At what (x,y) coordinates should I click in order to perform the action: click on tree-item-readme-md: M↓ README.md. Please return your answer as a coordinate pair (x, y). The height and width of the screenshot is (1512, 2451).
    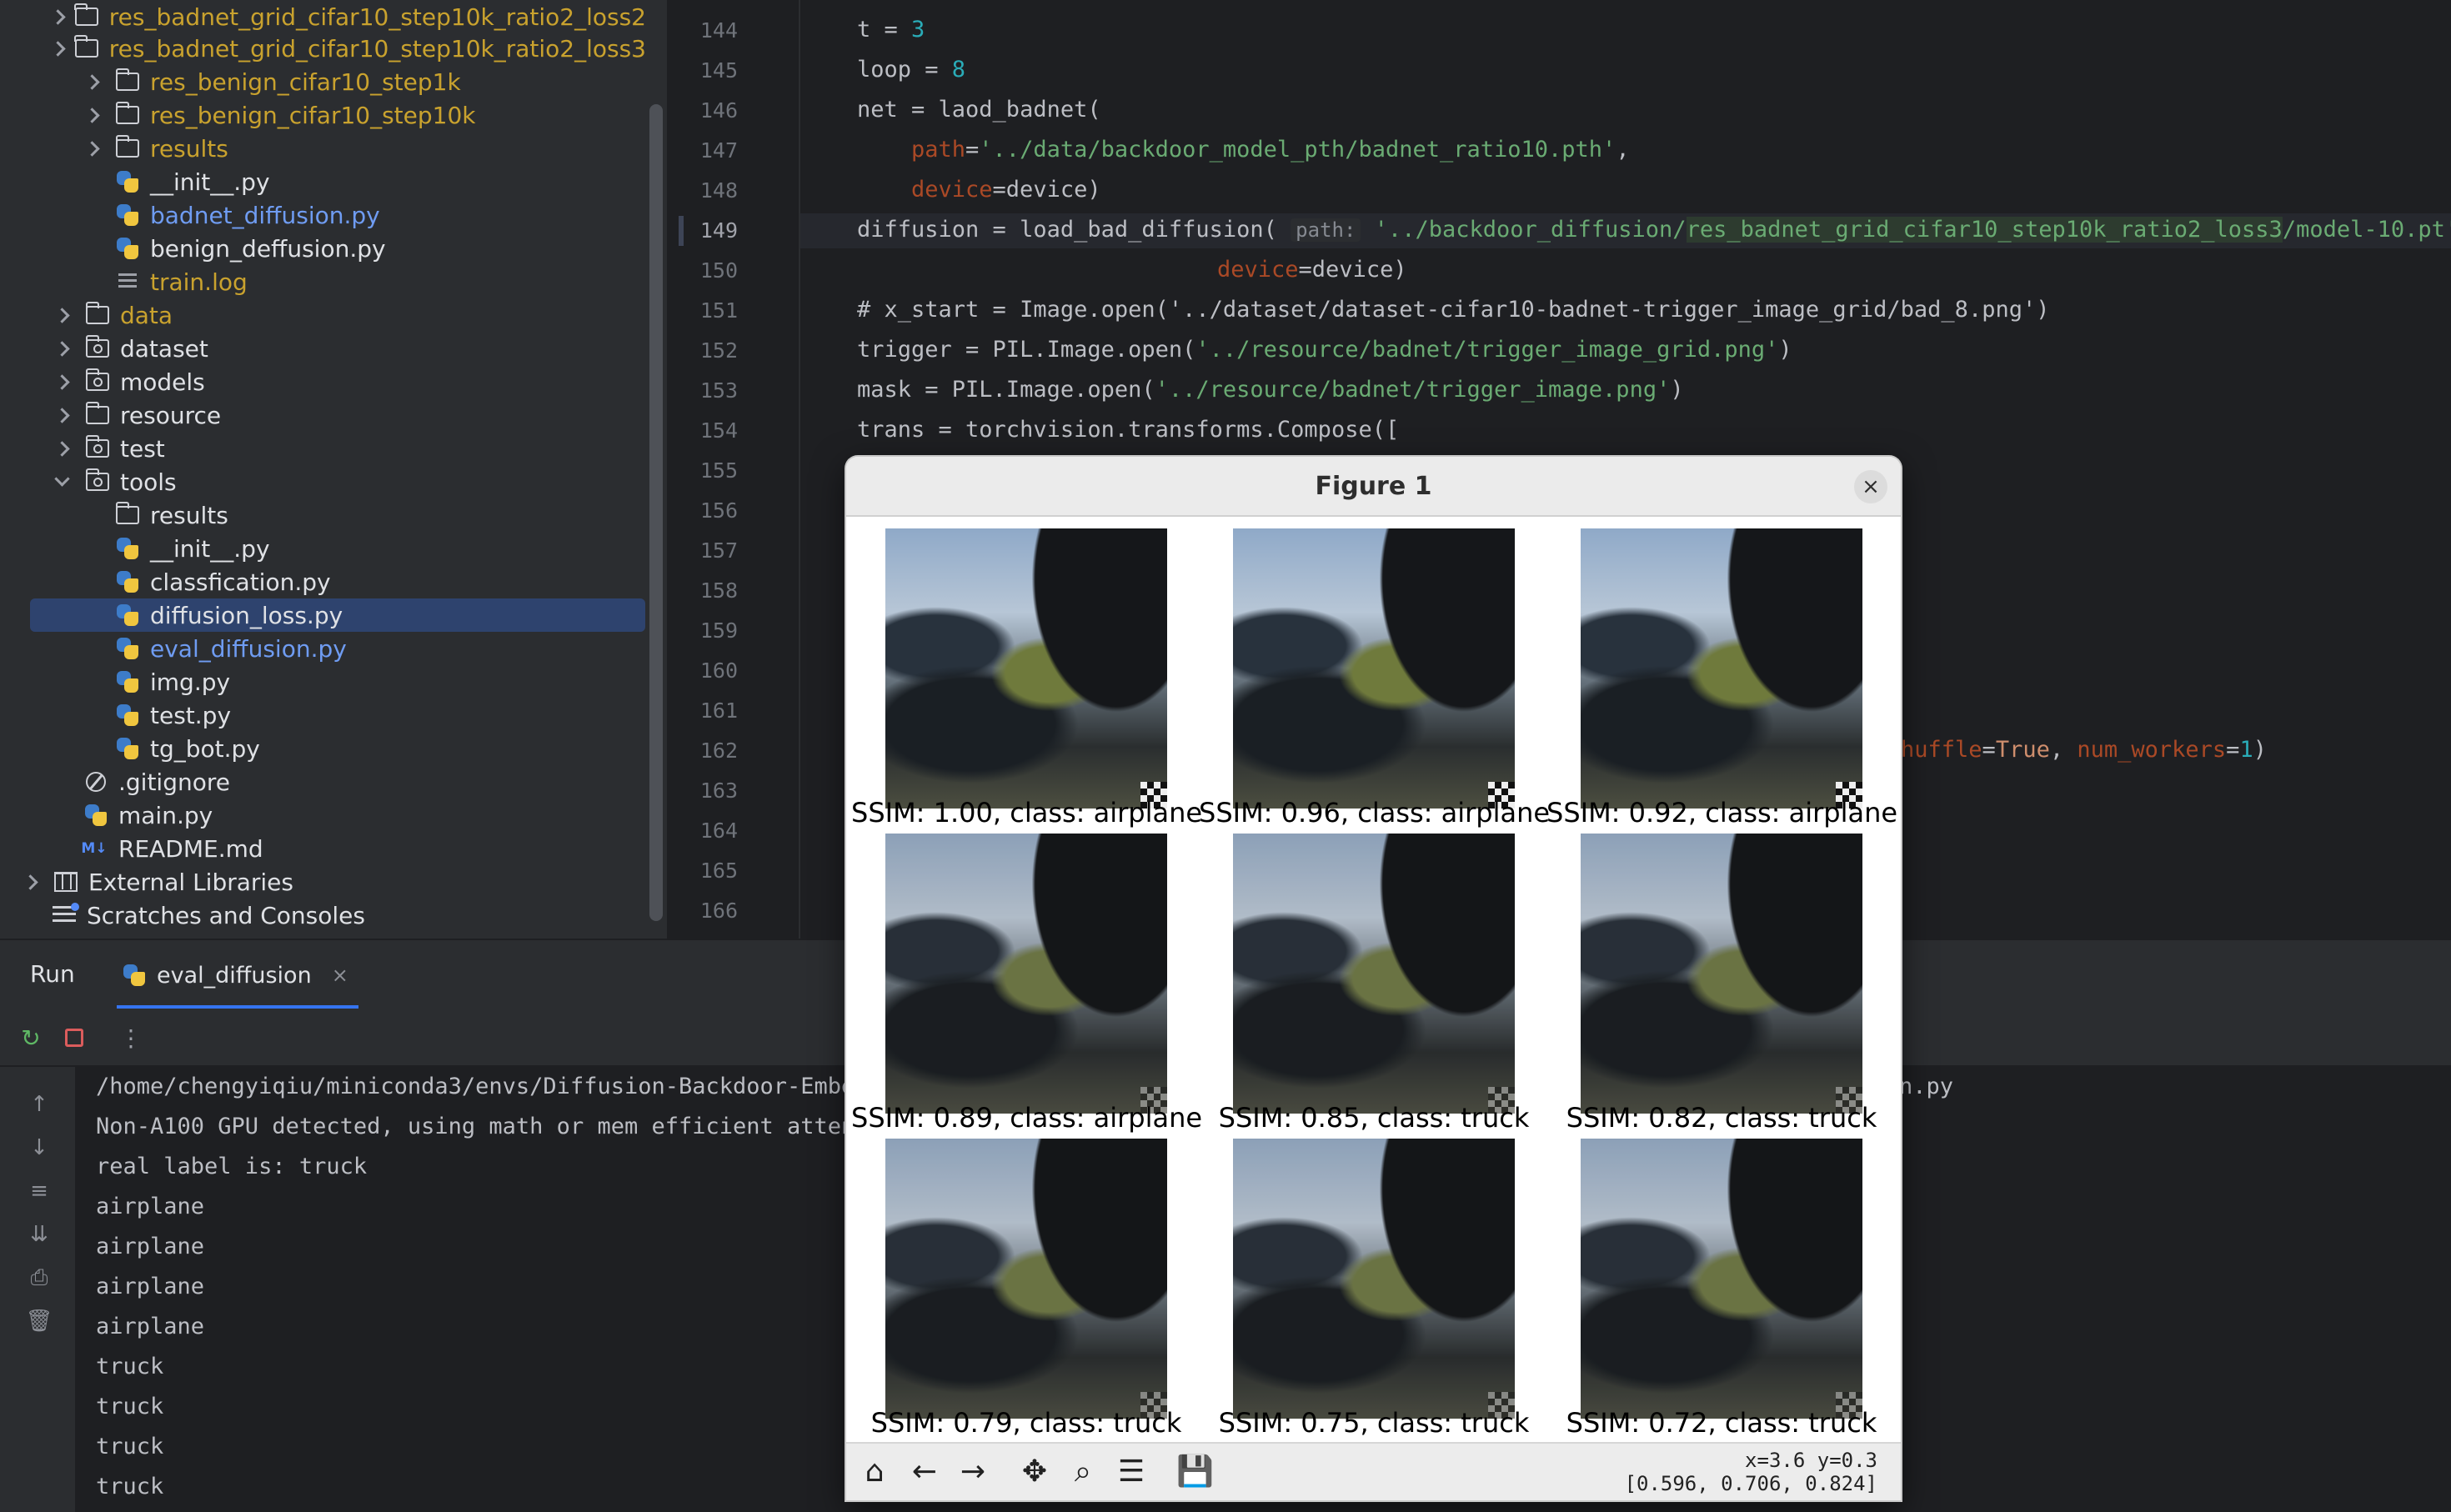
    Looking at the image, I should click on (323, 849).